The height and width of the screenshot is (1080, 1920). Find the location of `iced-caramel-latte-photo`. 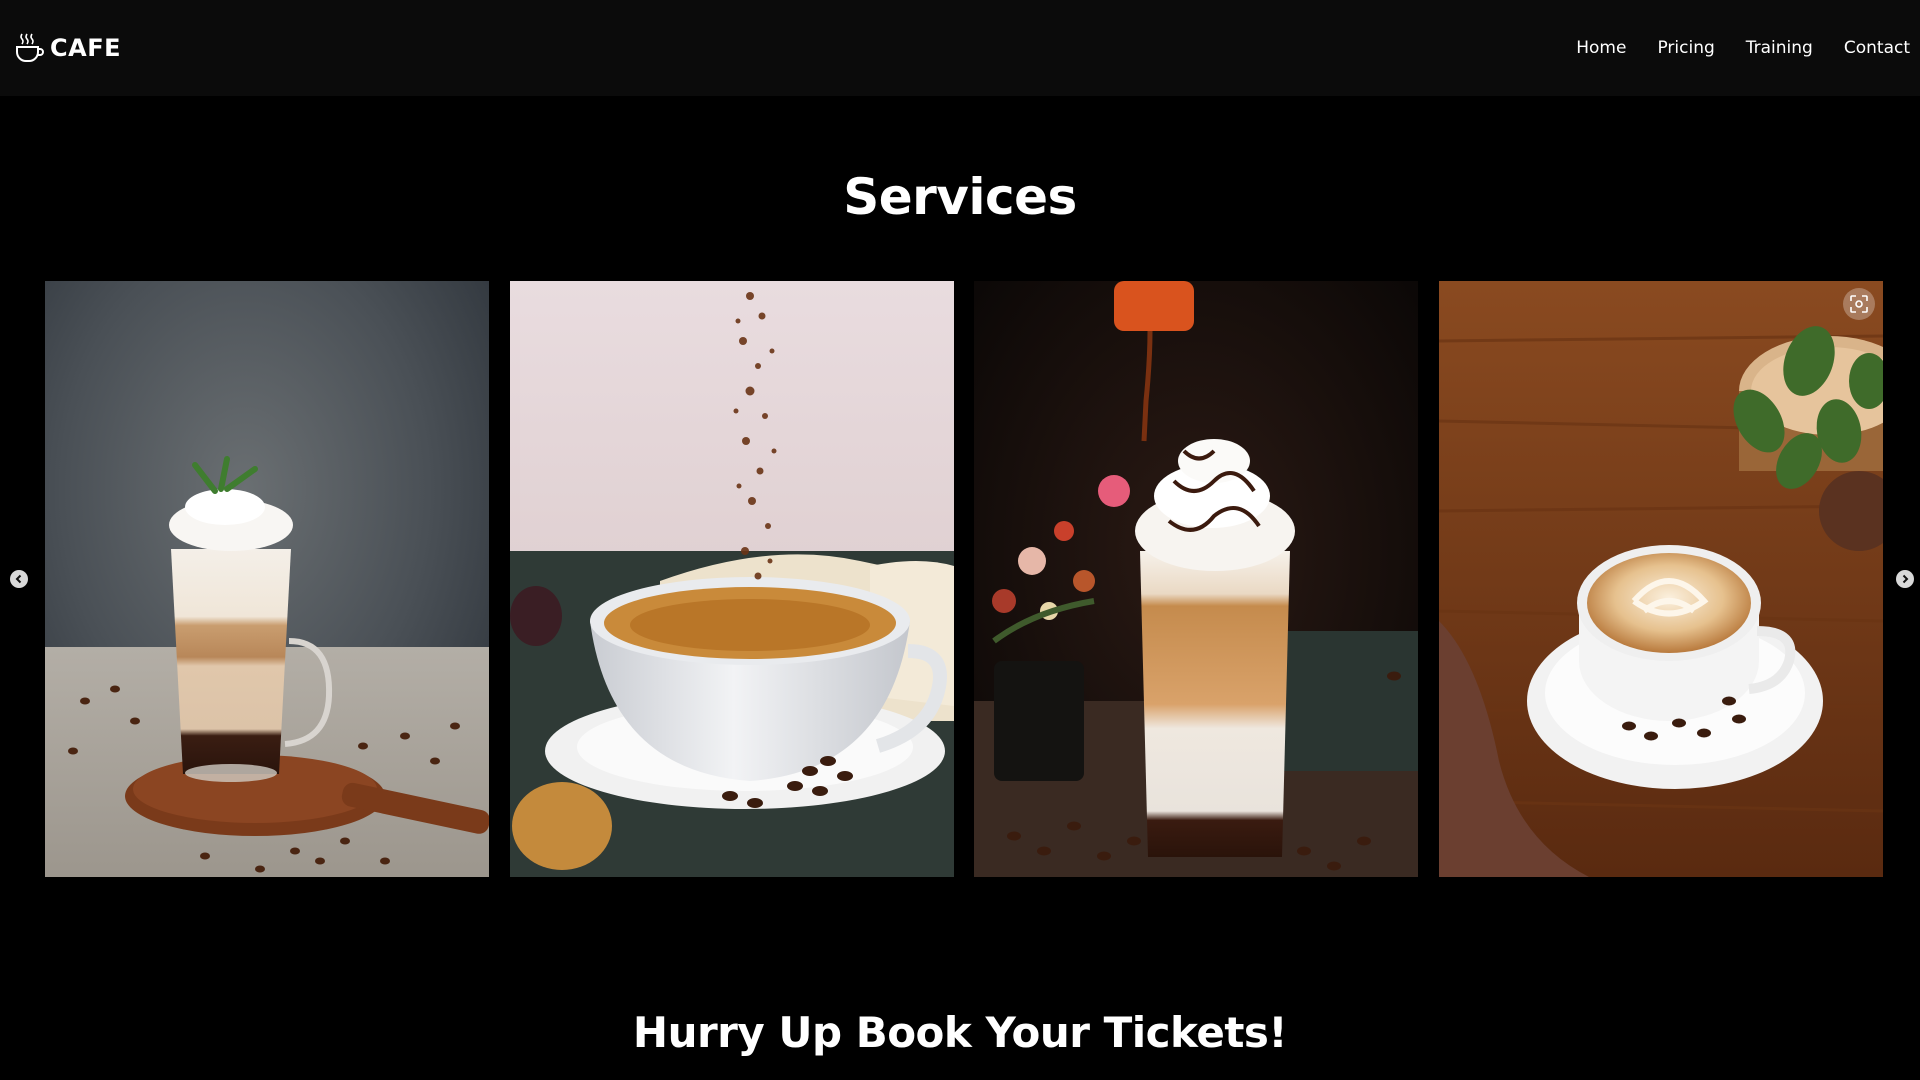

iced-caramel-latte-photo is located at coordinates (1196, 579).